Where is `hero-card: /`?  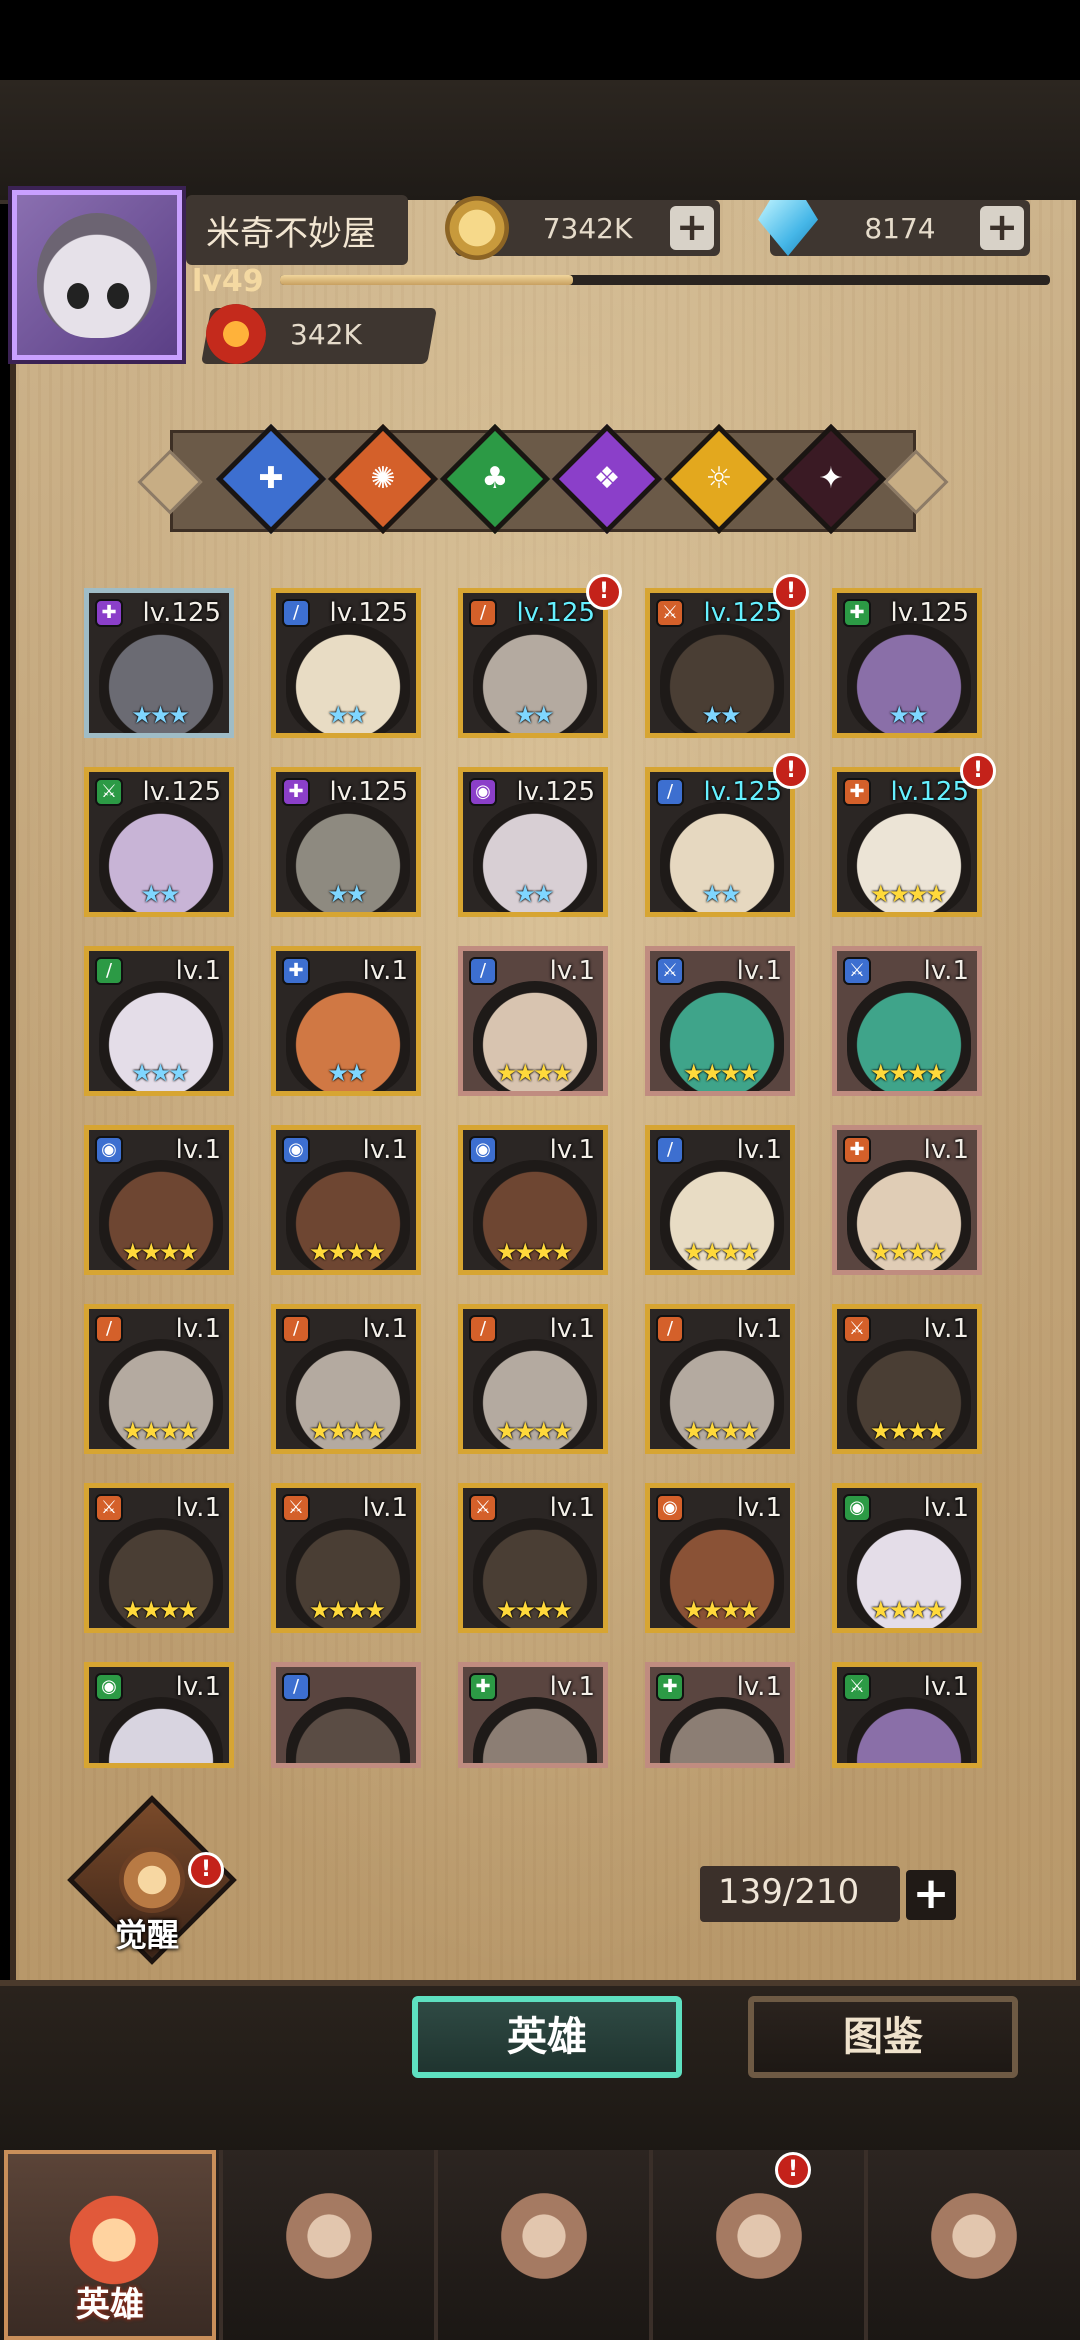
hero-card: / is located at coordinates (346, 1715).